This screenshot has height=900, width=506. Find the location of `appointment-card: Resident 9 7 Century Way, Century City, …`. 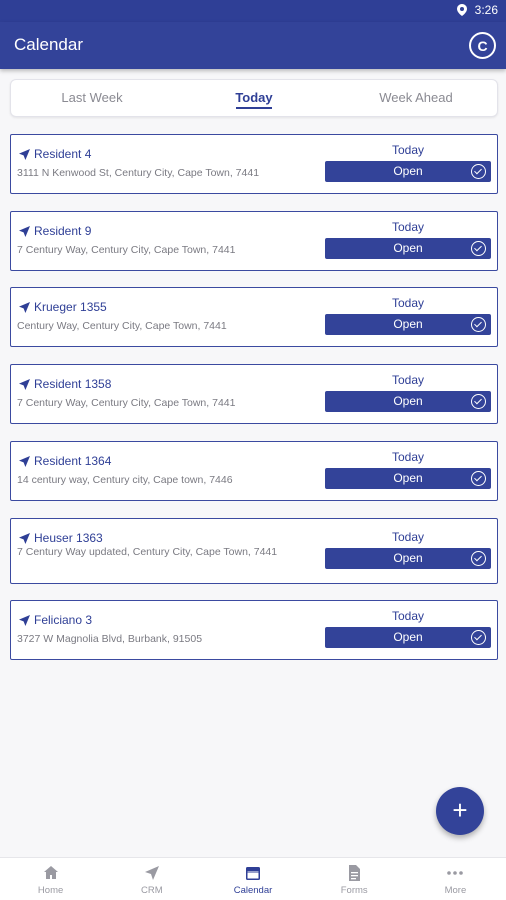

appointment-card: Resident 9 7 Century Way, Century City, … is located at coordinates (254, 241).